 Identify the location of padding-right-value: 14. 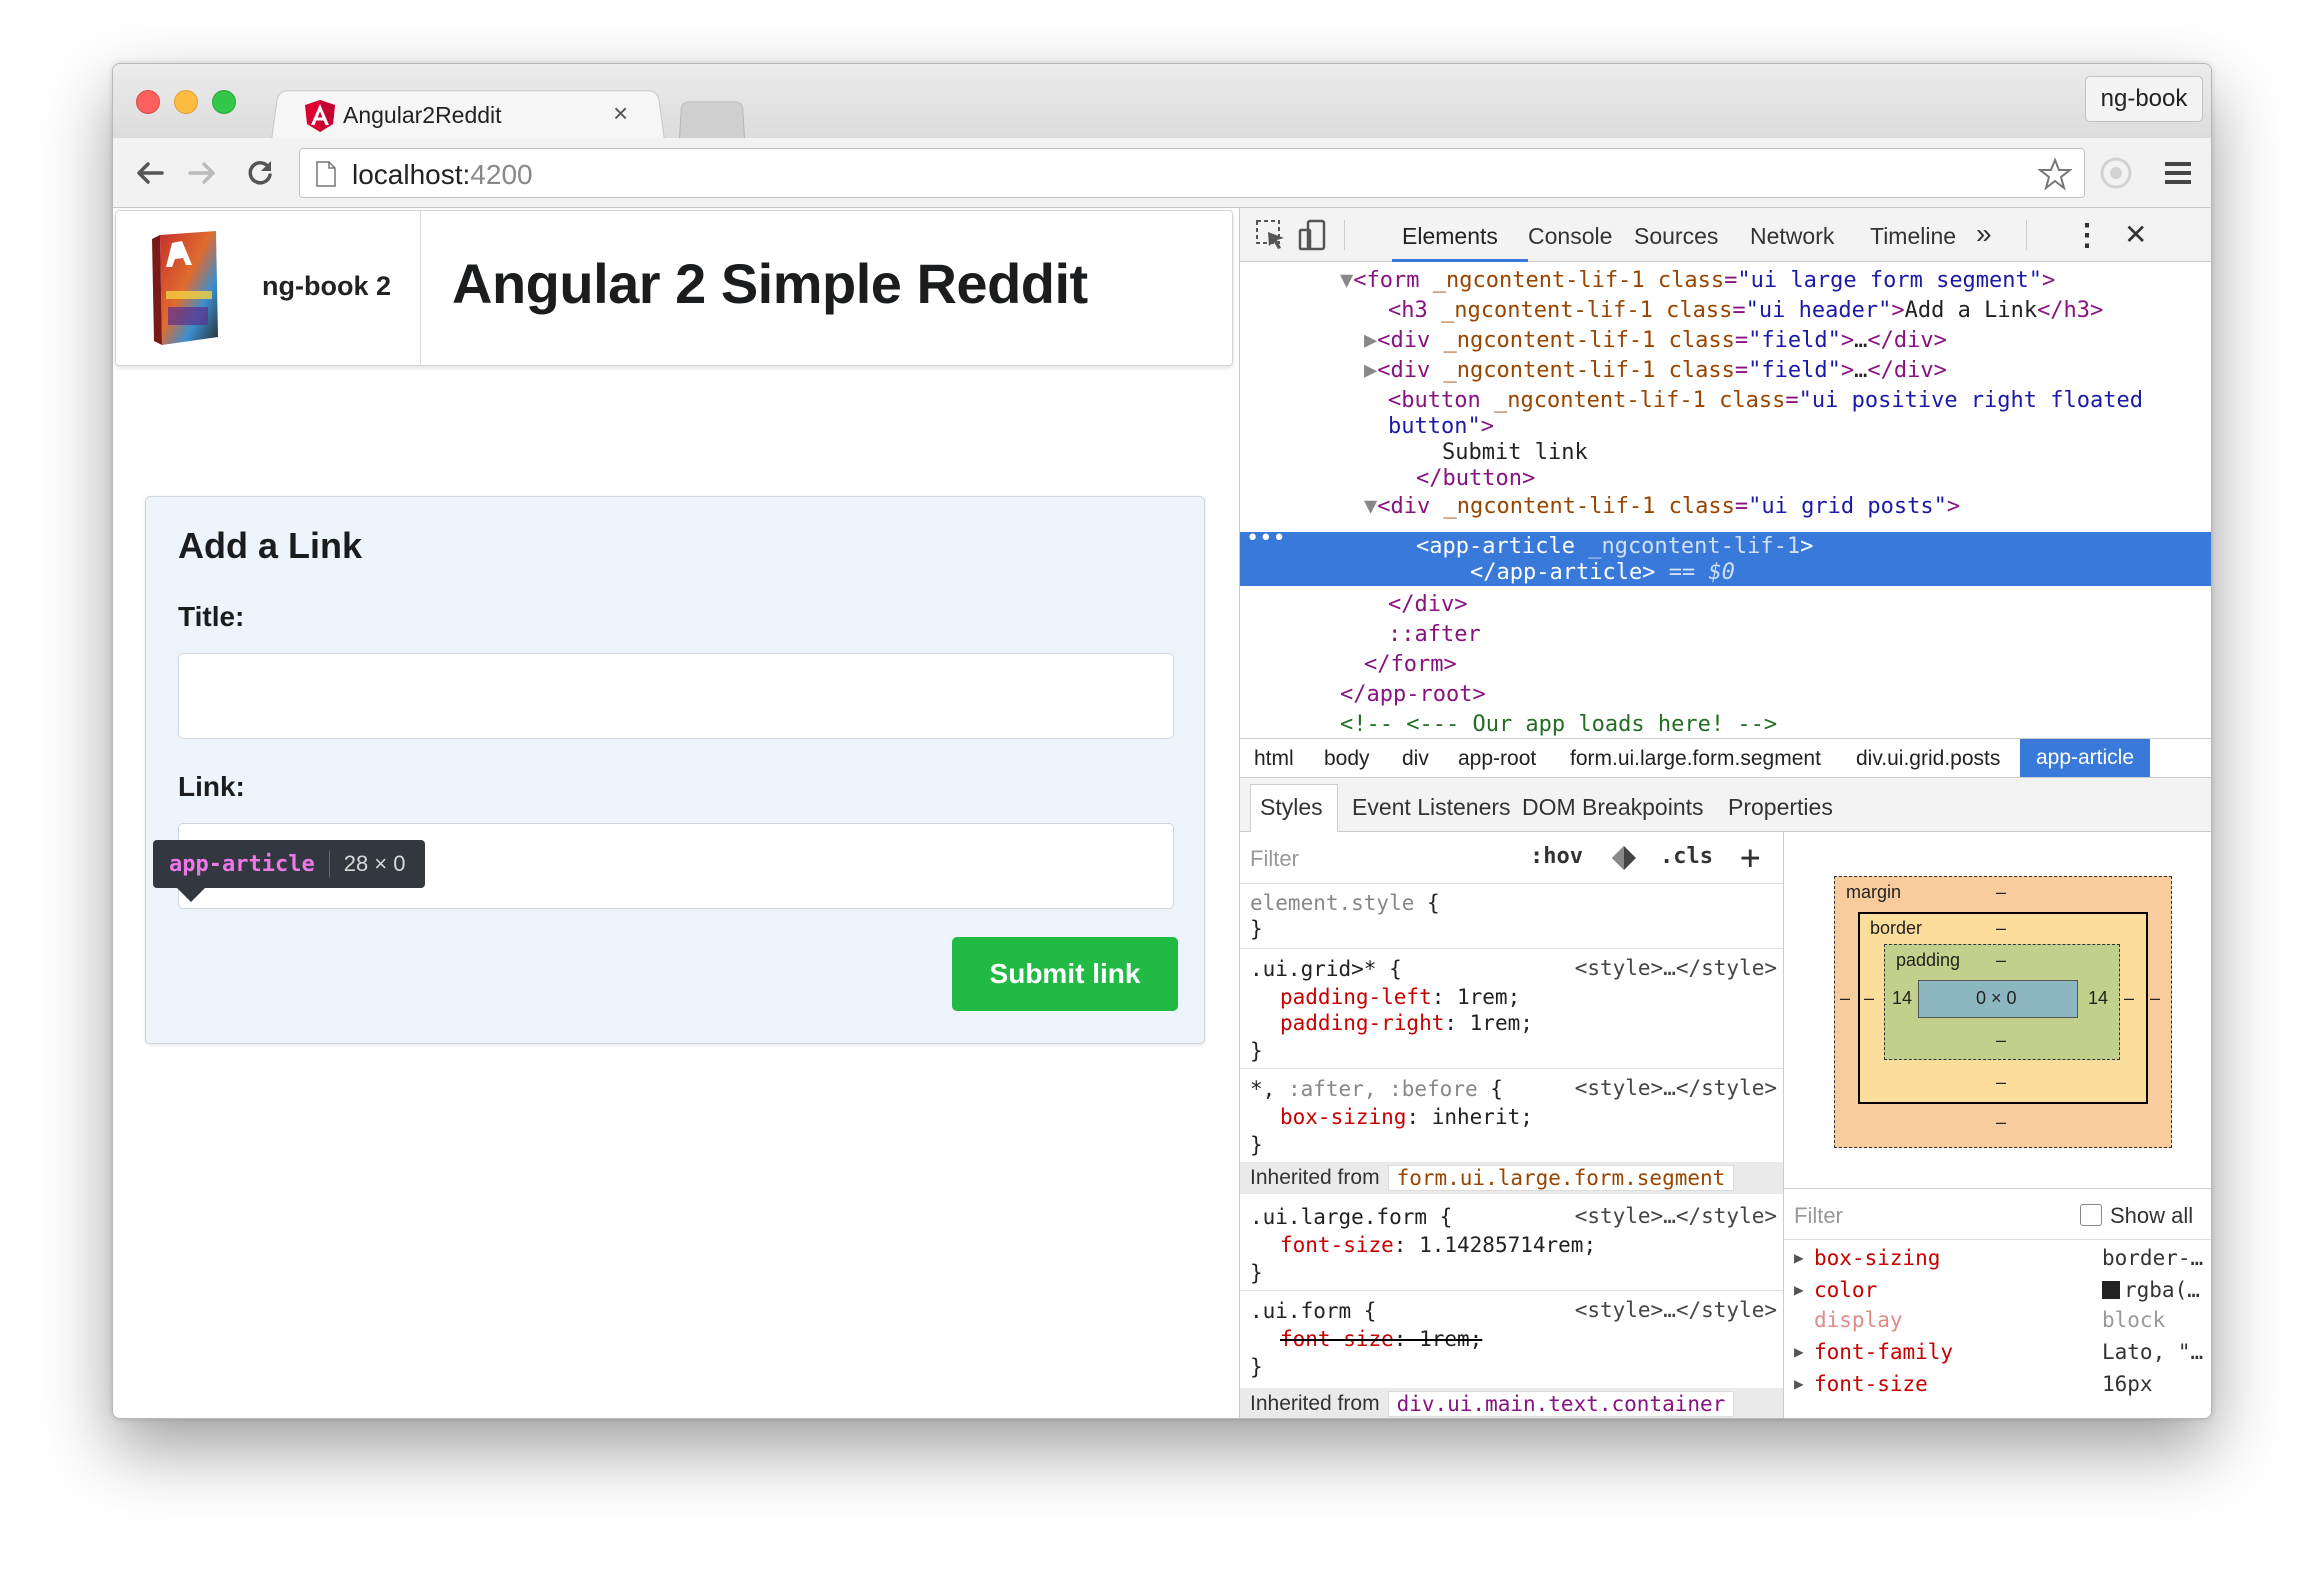
(2098, 998).